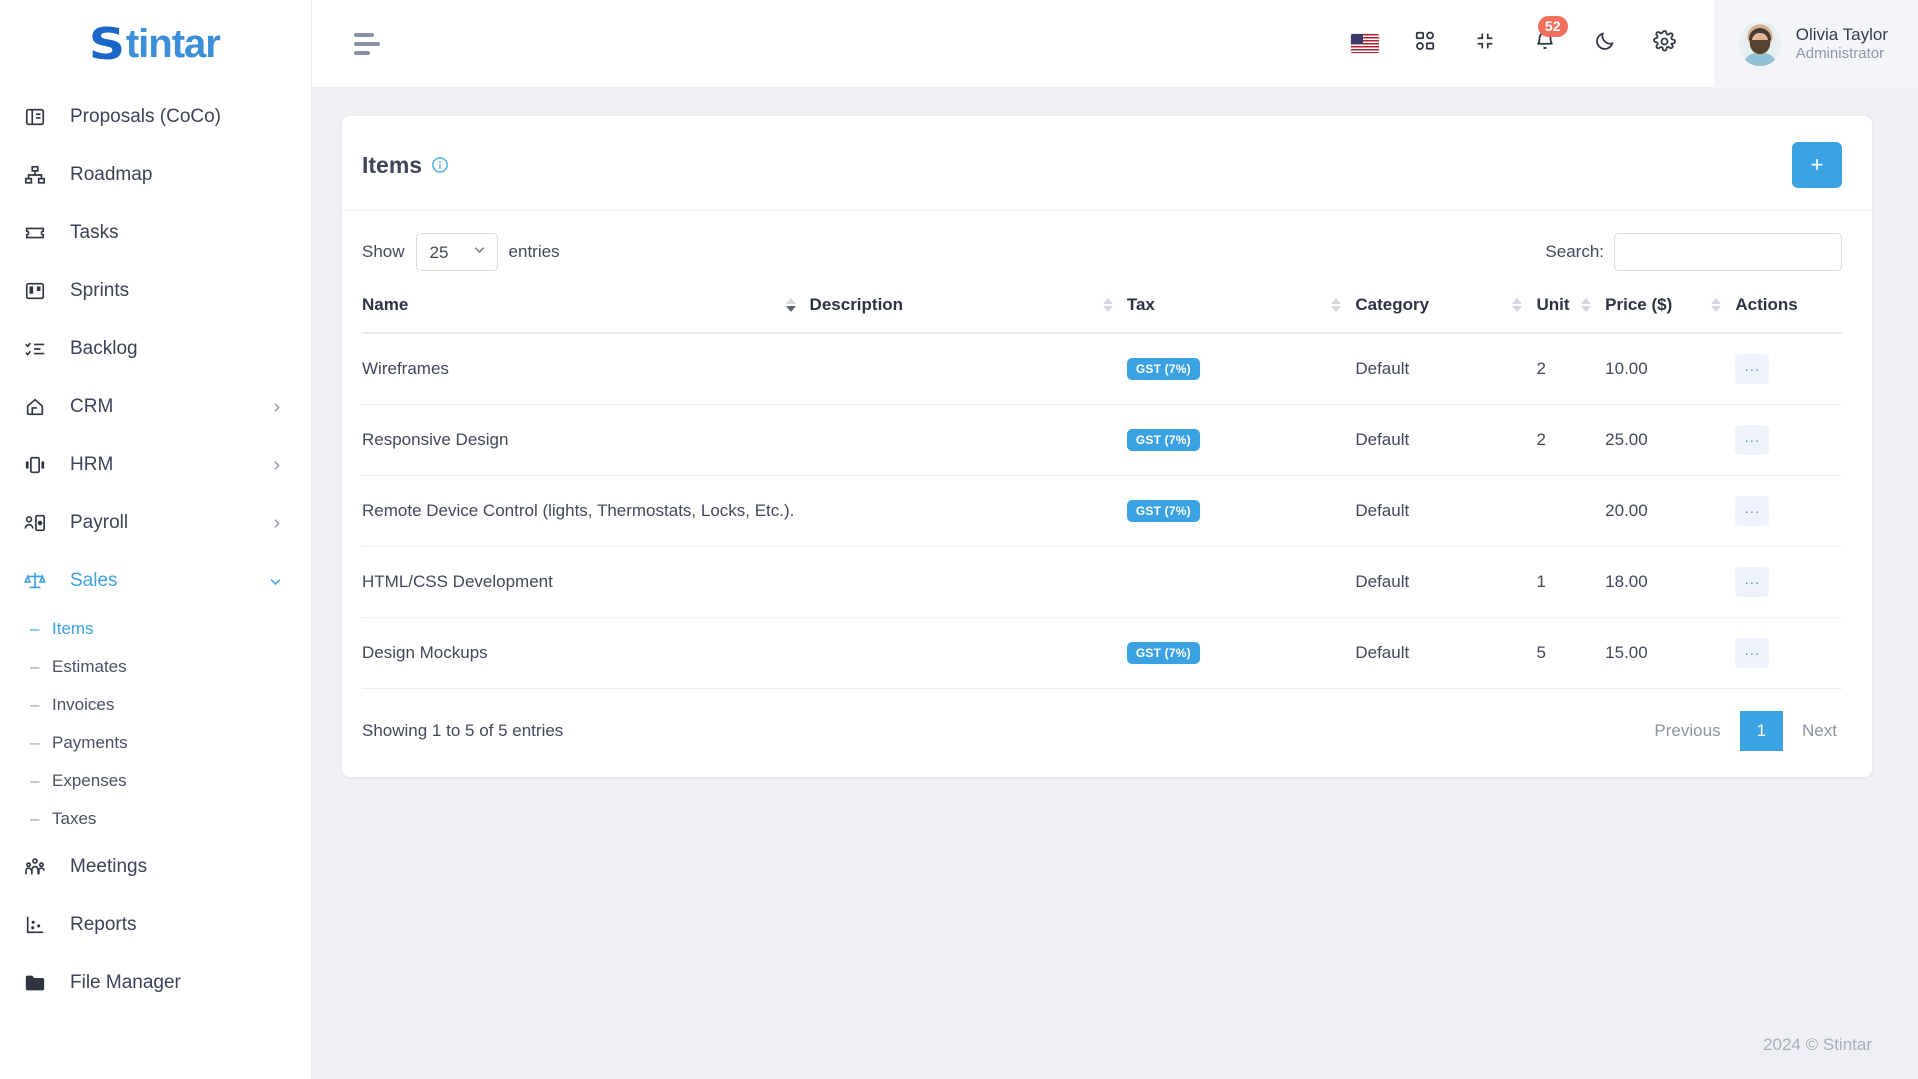  I want to click on sidebar-item-roadmap: Roadmap, so click(155, 175).